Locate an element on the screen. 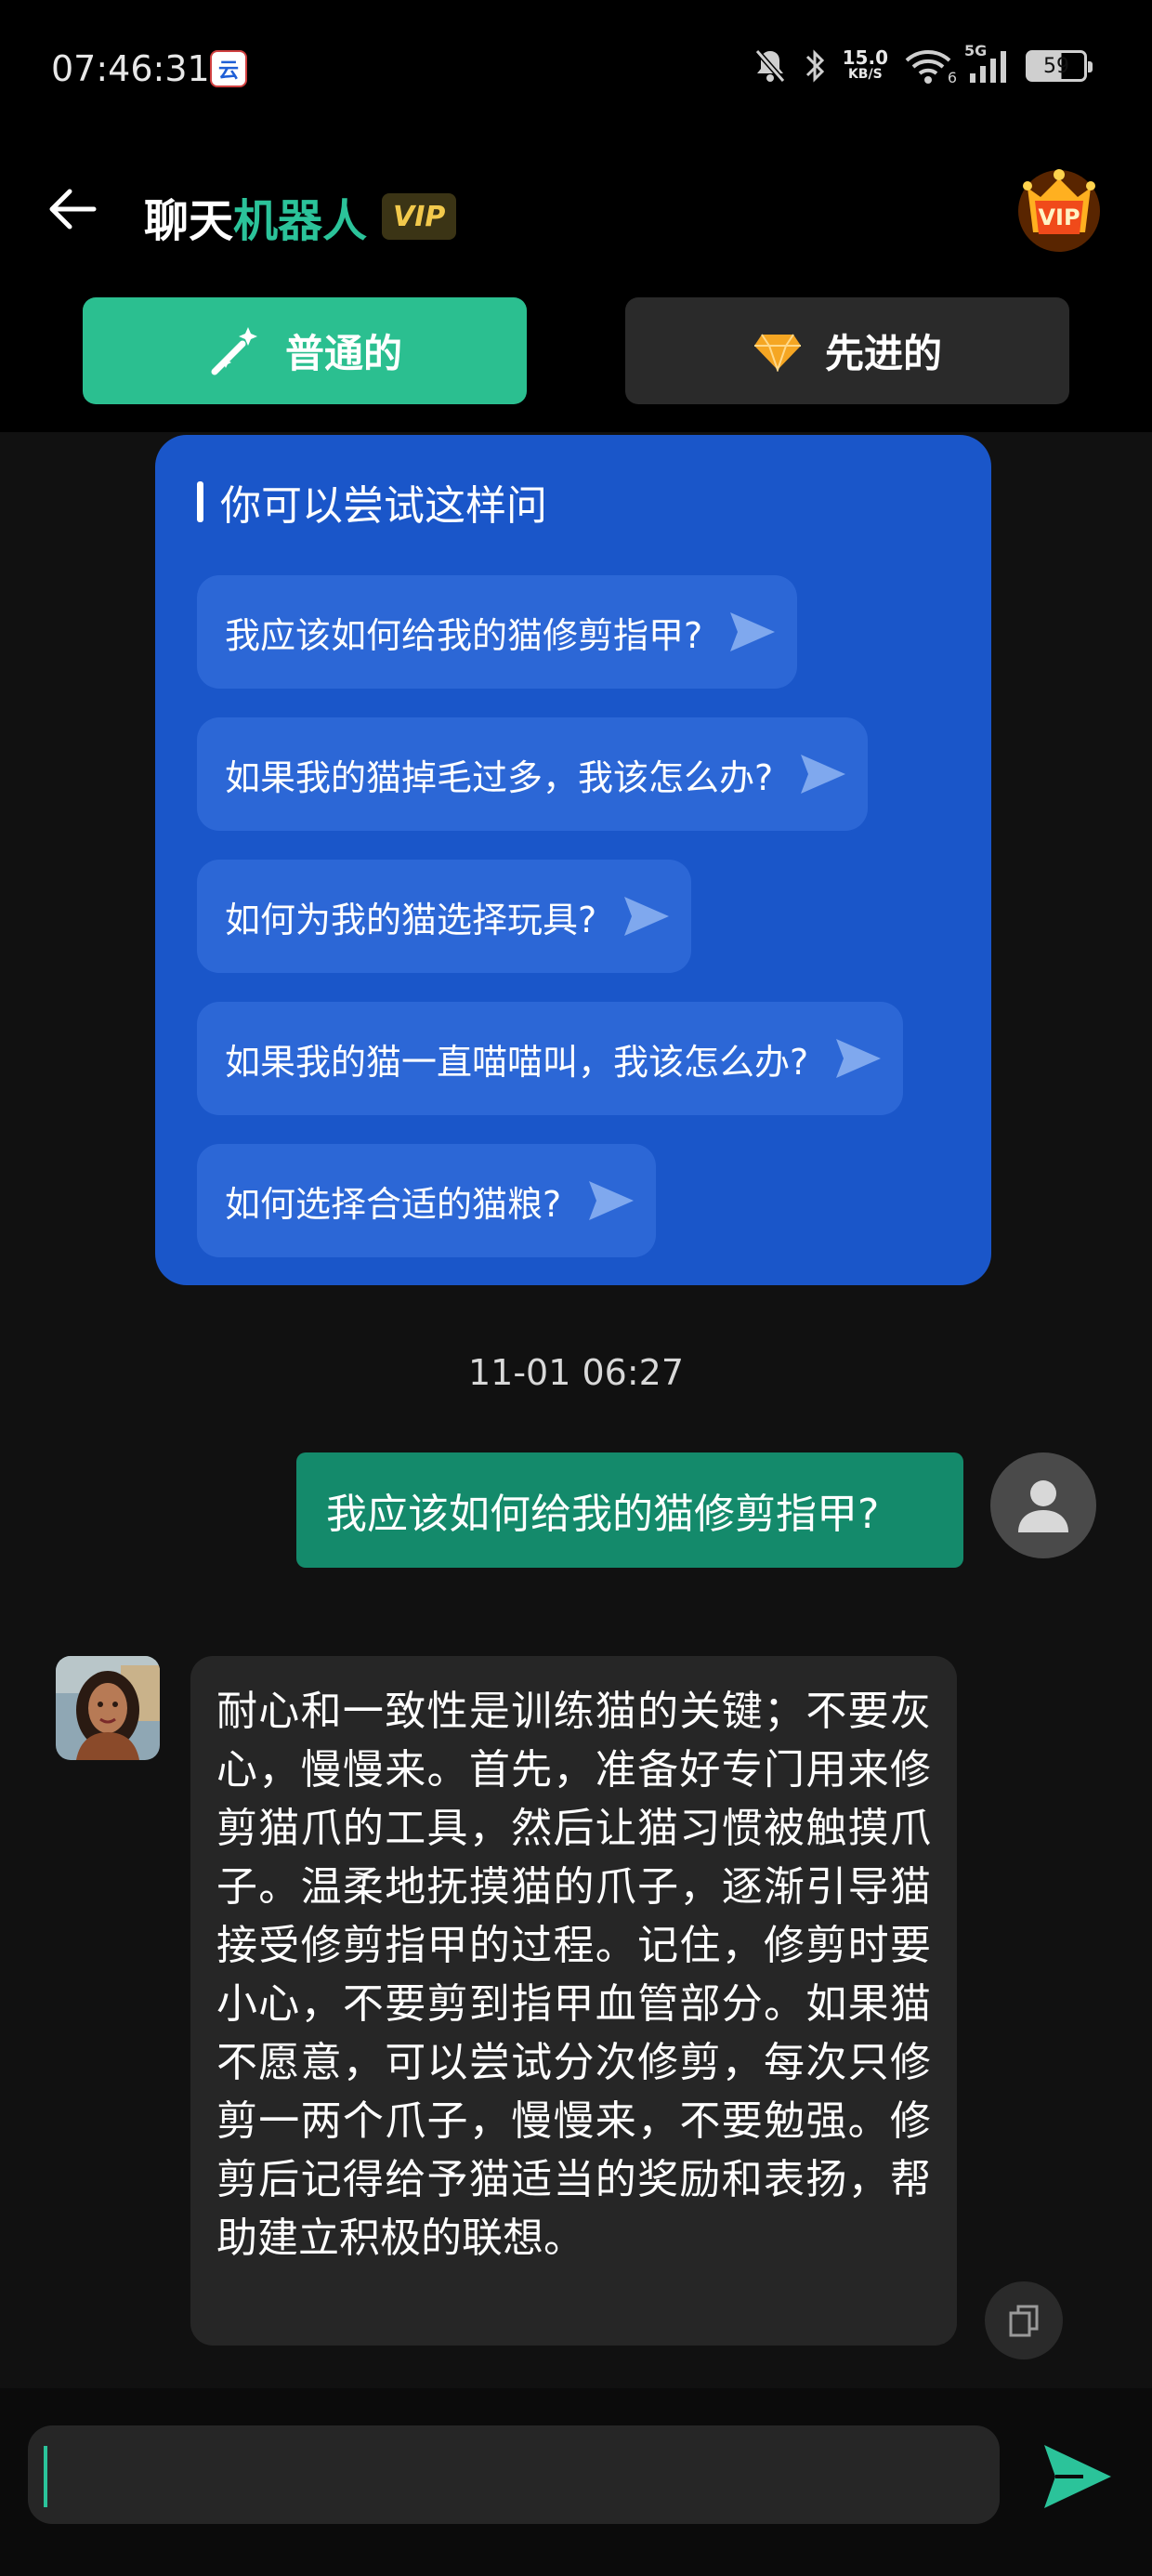 This screenshot has height=2576, width=1152. title-accent-bar is located at coordinates (200, 501).